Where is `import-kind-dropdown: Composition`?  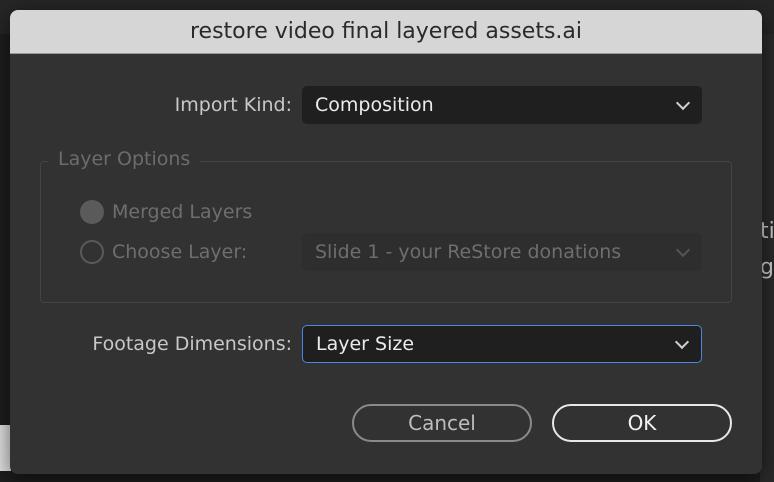
import-kind-dropdown: Composition is located at coordinates (502, 105).